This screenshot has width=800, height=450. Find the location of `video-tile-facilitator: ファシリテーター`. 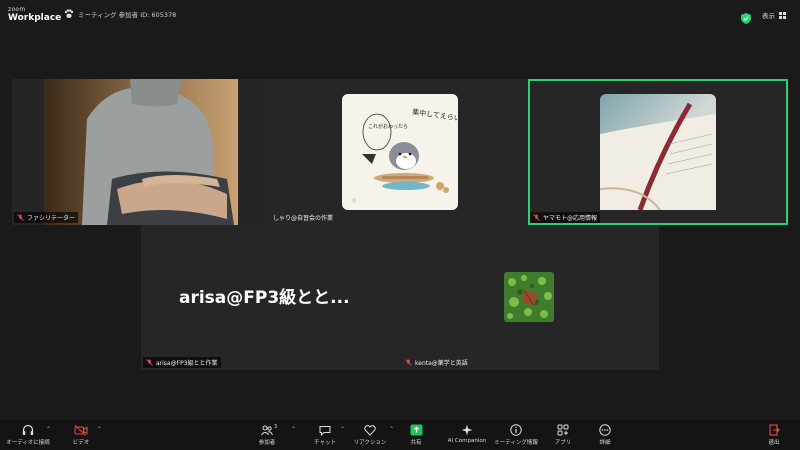

video-tile-facilitator: ファシリテーター is located at coordinates (140, 152).